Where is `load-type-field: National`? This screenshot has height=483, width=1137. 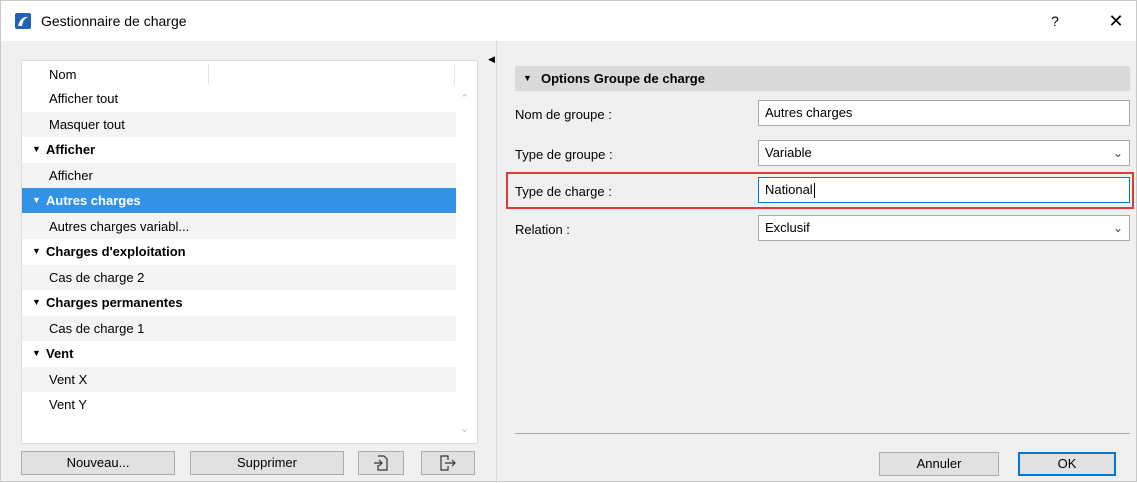
load-type-field: National is located at coordinates (944, 190).